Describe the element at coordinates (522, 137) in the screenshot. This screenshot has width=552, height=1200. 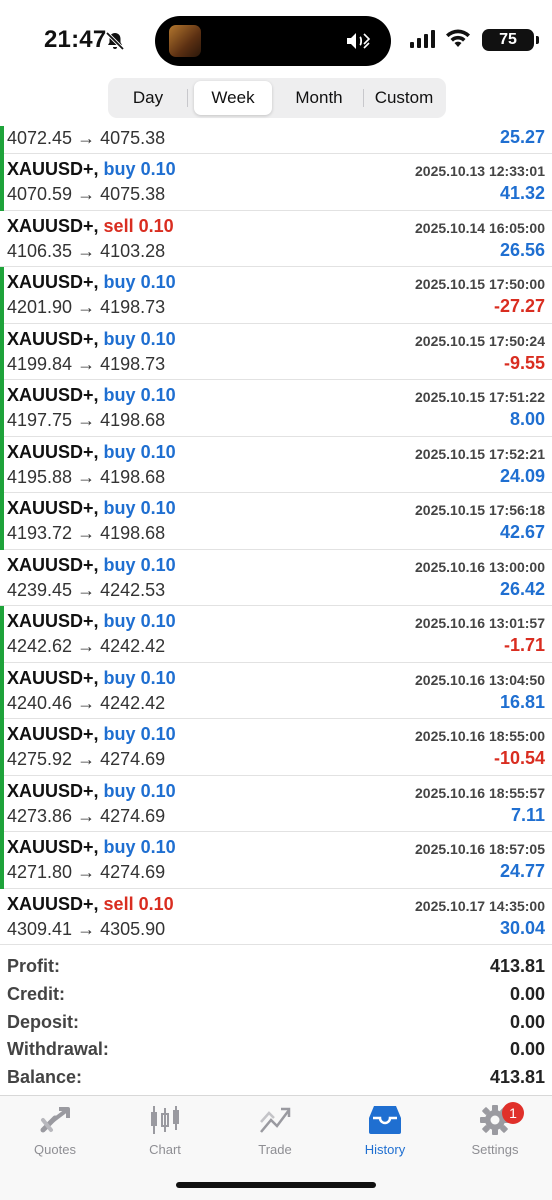
I see `deal-profit: 25.27` at that location.